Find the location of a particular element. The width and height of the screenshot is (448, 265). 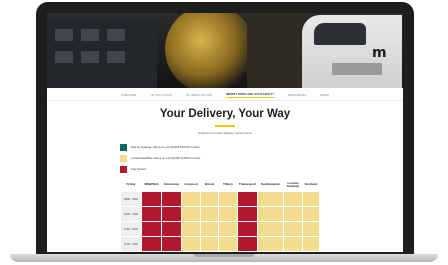

truck-windscreen is located at coordinates (340, 34).